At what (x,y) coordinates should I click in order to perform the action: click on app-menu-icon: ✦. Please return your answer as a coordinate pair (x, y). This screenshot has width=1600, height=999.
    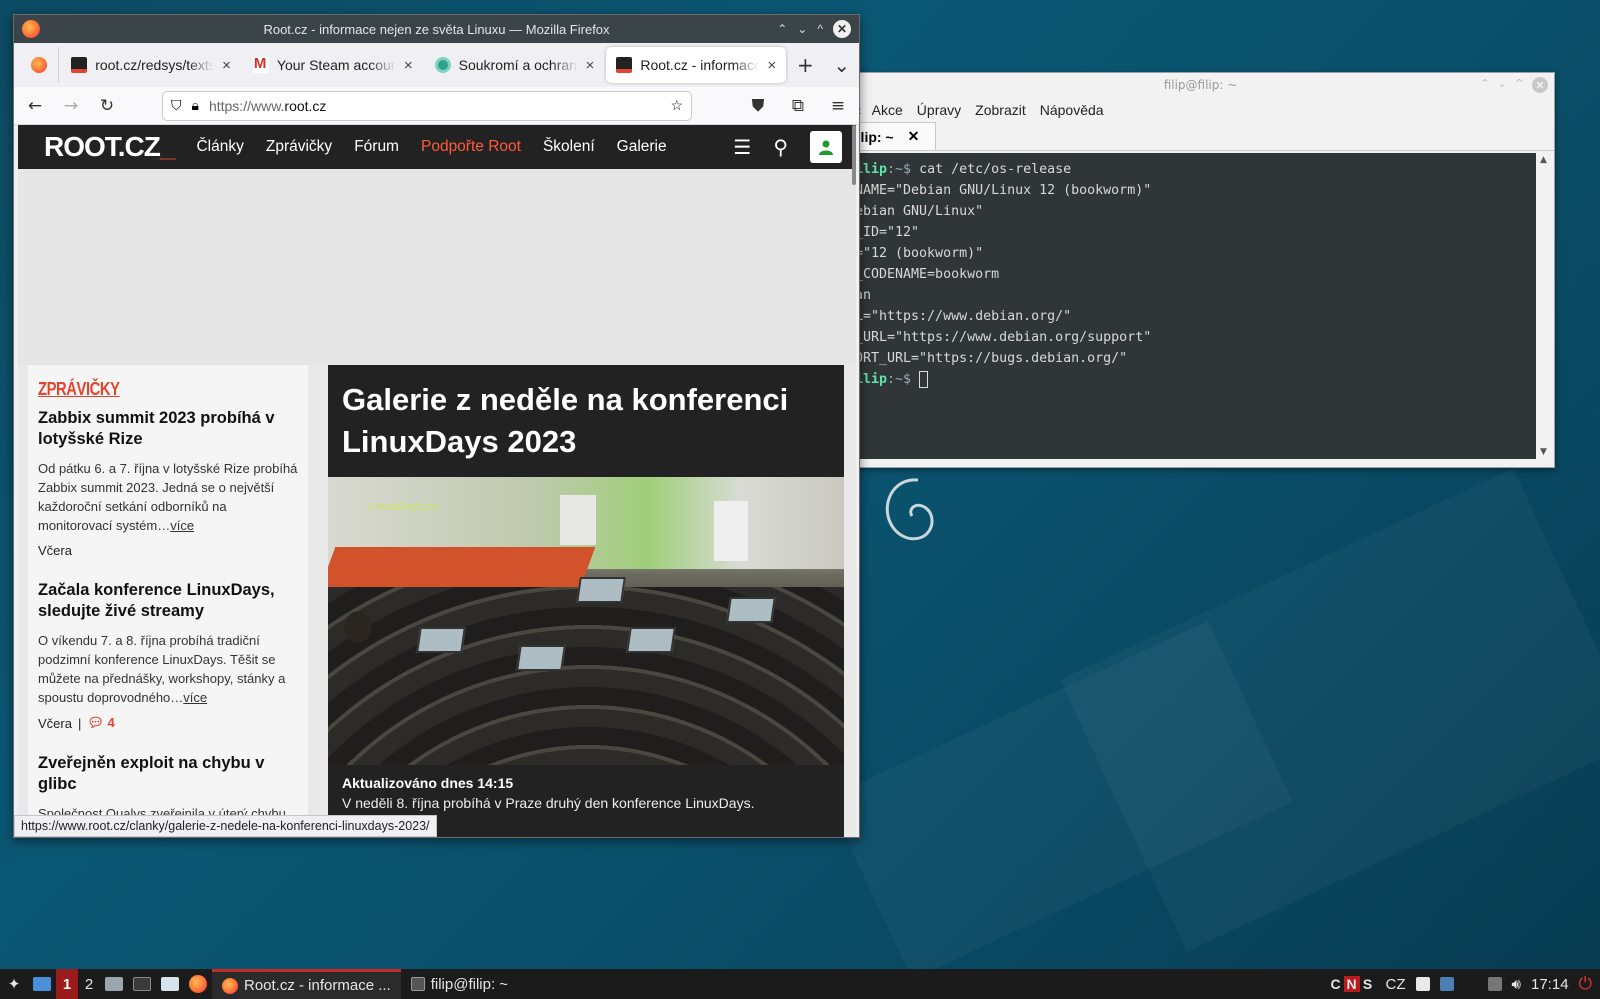
    Looking at the image, I should click on (14, 984).